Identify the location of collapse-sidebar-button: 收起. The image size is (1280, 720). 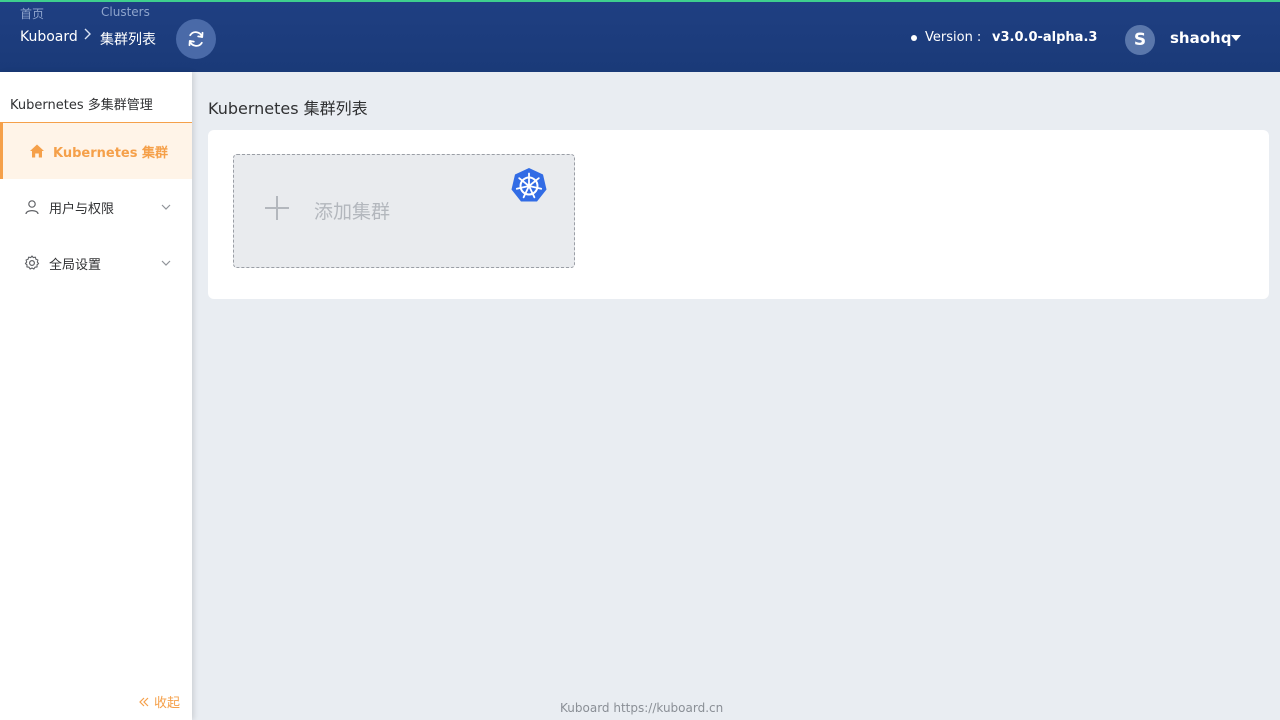
(159, 701).